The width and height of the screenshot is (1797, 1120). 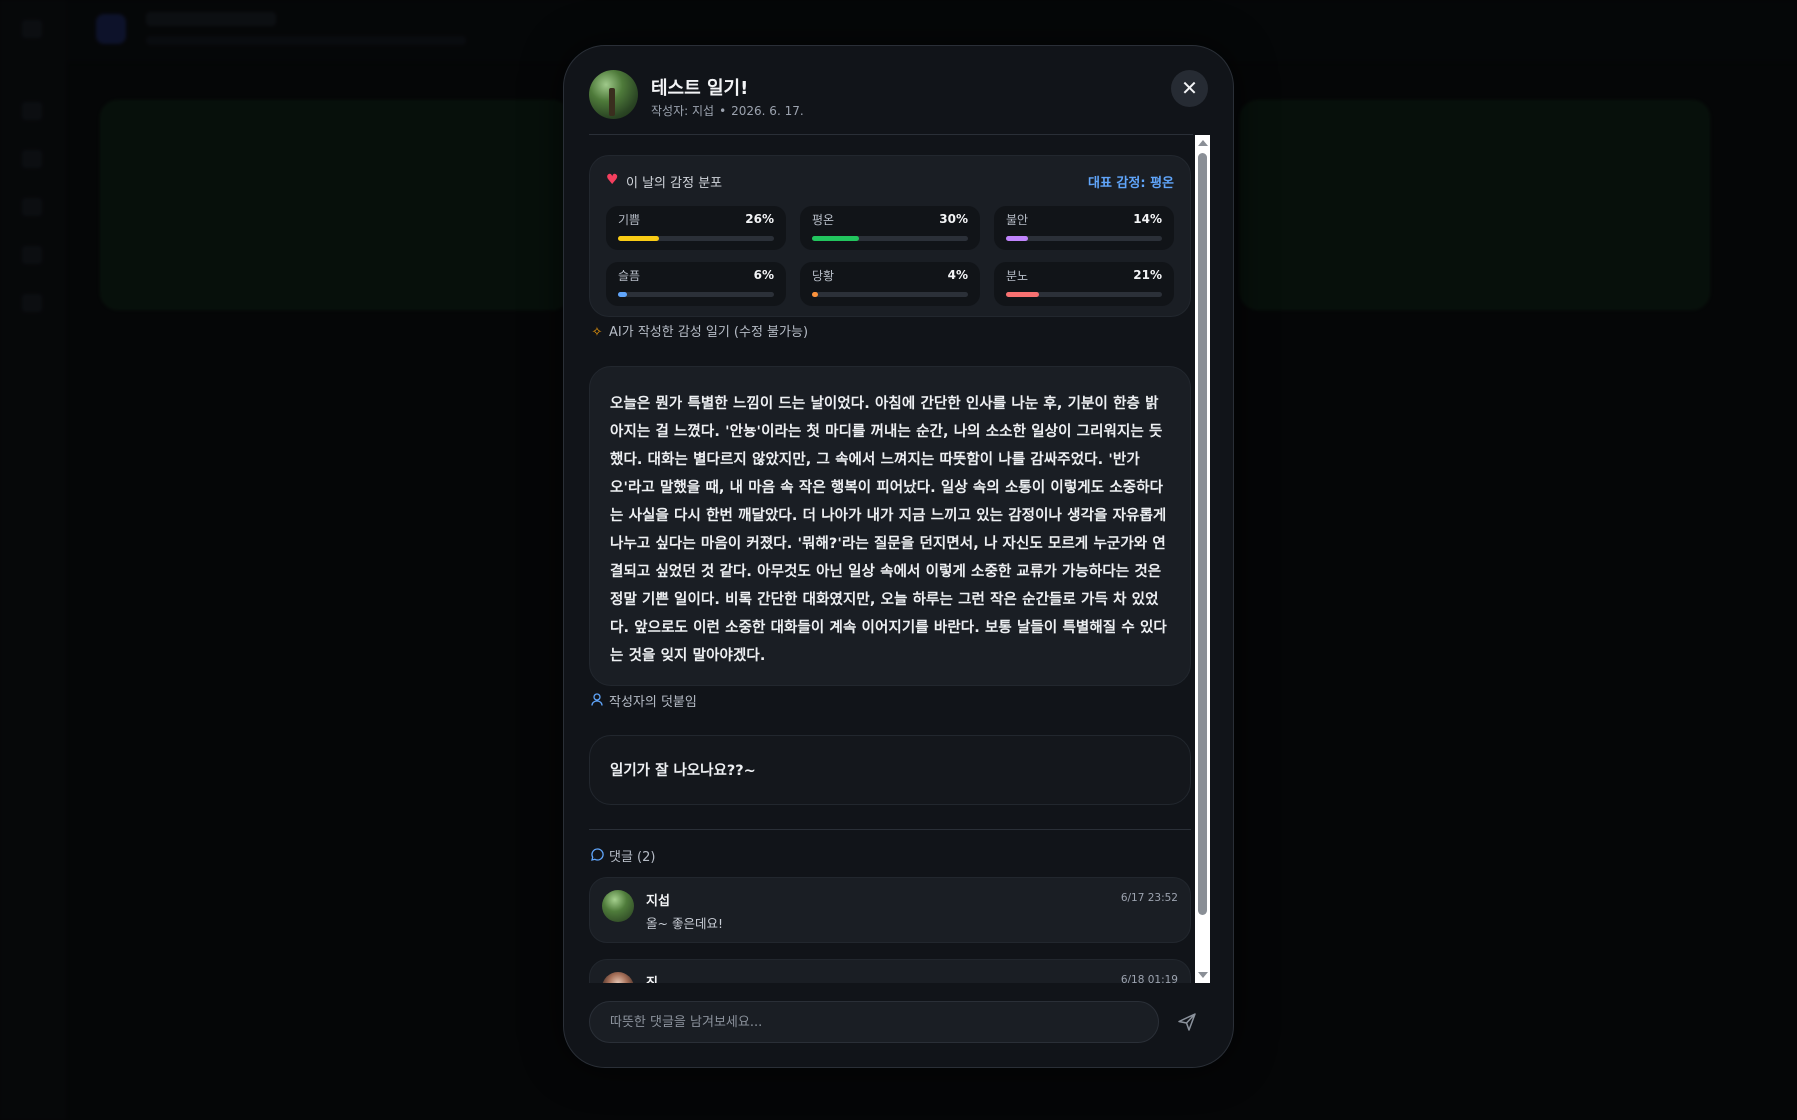 I want to click on emotion-tile: 평온 30%, so click(x=890, y=228).